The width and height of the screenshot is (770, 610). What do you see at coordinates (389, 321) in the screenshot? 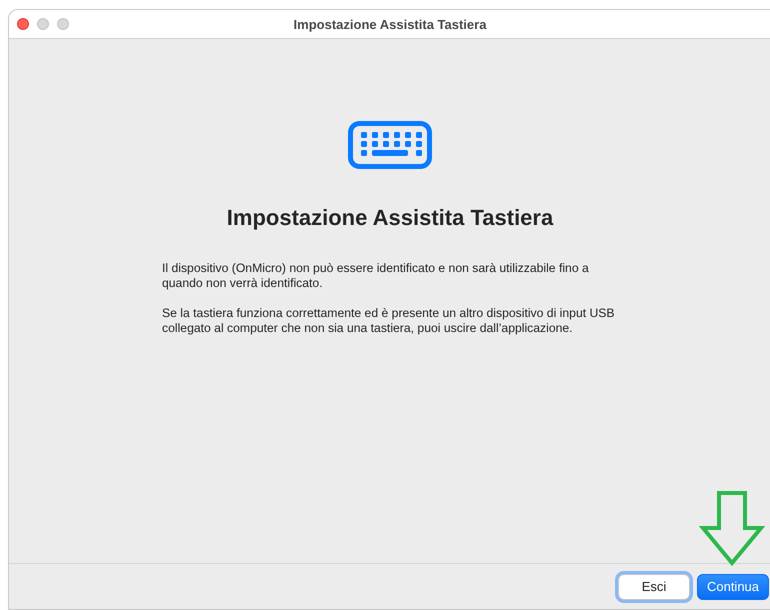
I see `paragraph: Se la tastiera funziona correttamente ed è presente un altro dispositivo di input USB collegato al computer che non sia una tastiera, puoi uscire dall’applicazione.` at bounding box center [389, 321].